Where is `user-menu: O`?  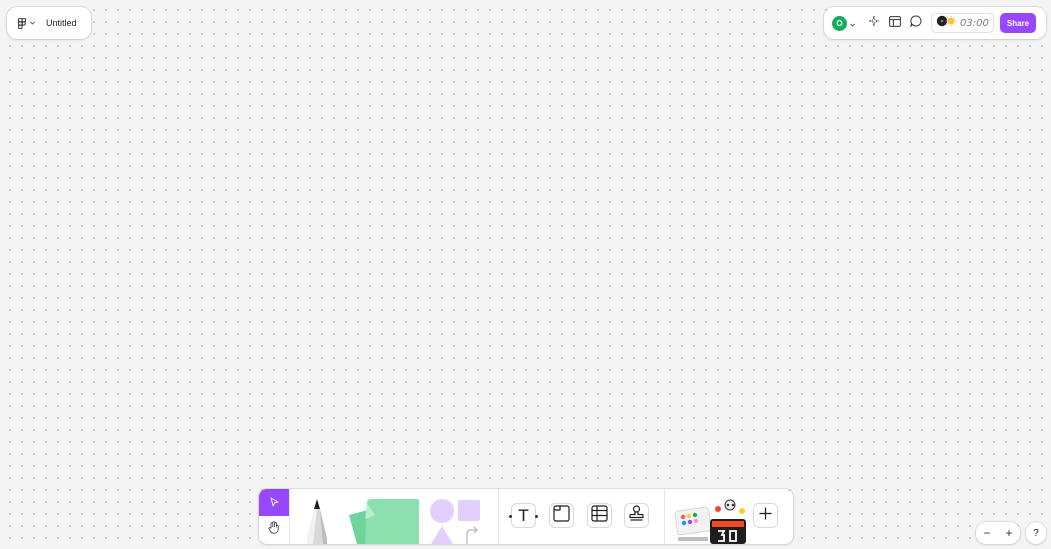 user-menu: O is located at coordinates (843, 23).